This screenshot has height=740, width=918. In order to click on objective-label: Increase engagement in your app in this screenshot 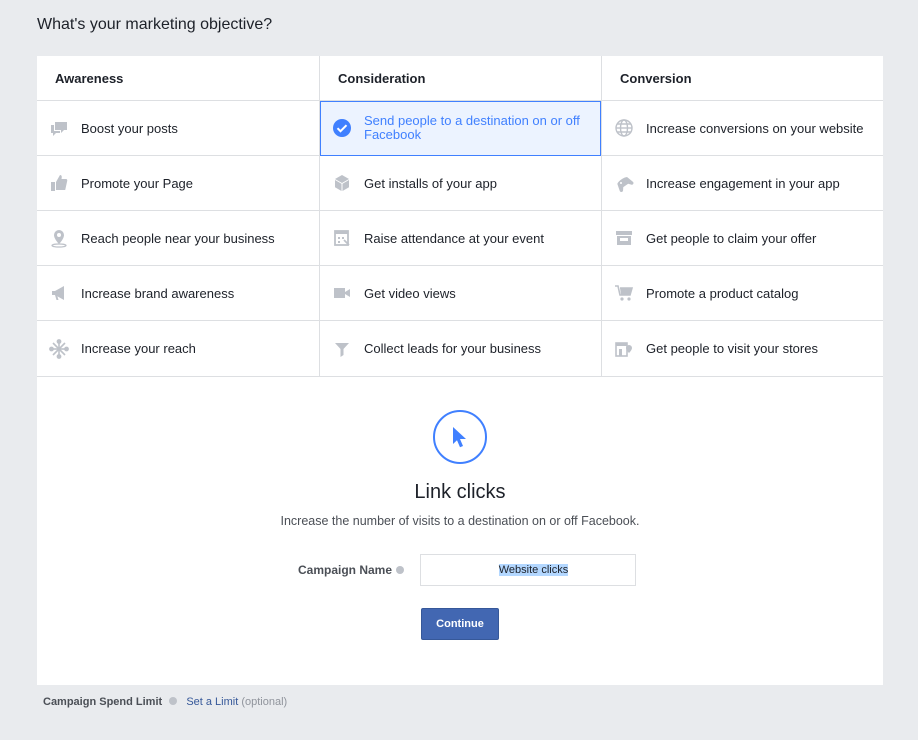, I will do `click(743, 183)`.